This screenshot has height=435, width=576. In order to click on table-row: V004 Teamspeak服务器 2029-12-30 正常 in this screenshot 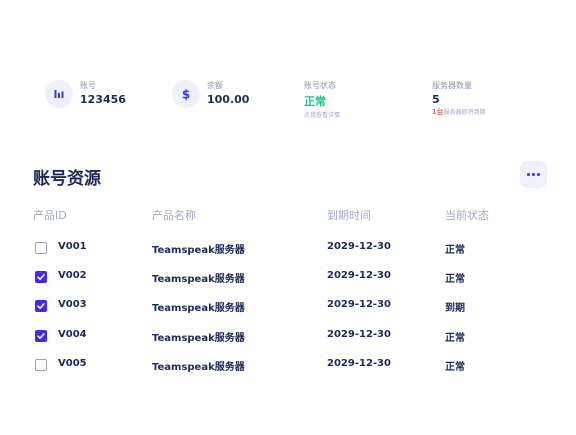, I will do `click(288, 337)`.